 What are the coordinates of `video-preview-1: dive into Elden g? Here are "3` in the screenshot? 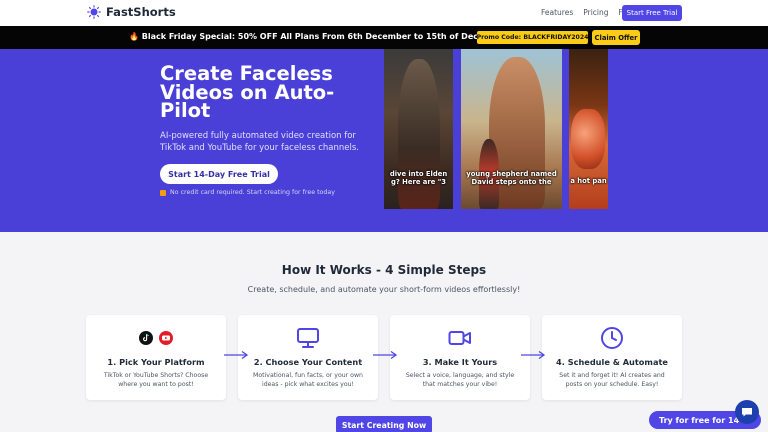 It's located at (418, 129).